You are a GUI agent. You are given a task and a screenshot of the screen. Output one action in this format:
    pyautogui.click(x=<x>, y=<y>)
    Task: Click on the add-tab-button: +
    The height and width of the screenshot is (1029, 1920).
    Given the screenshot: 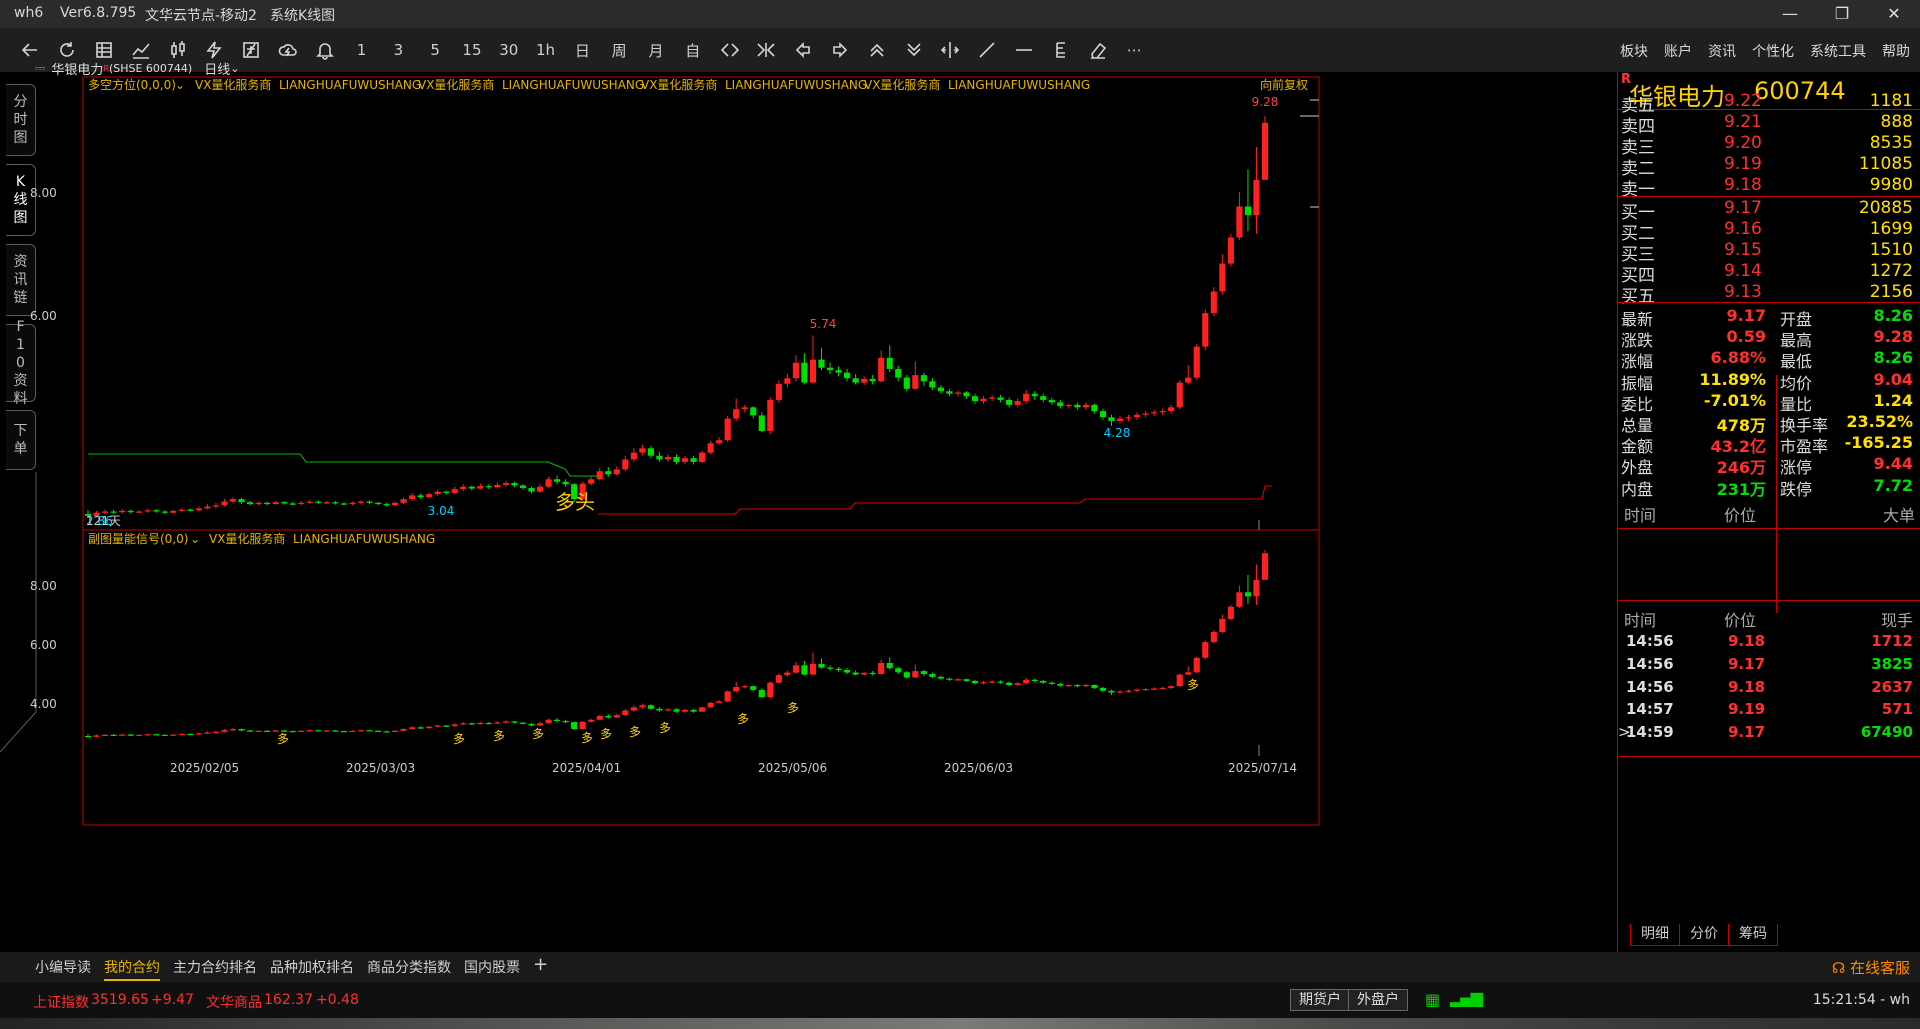 What is the action you would take?
    pyautogui.click(x=540, y=968)
    